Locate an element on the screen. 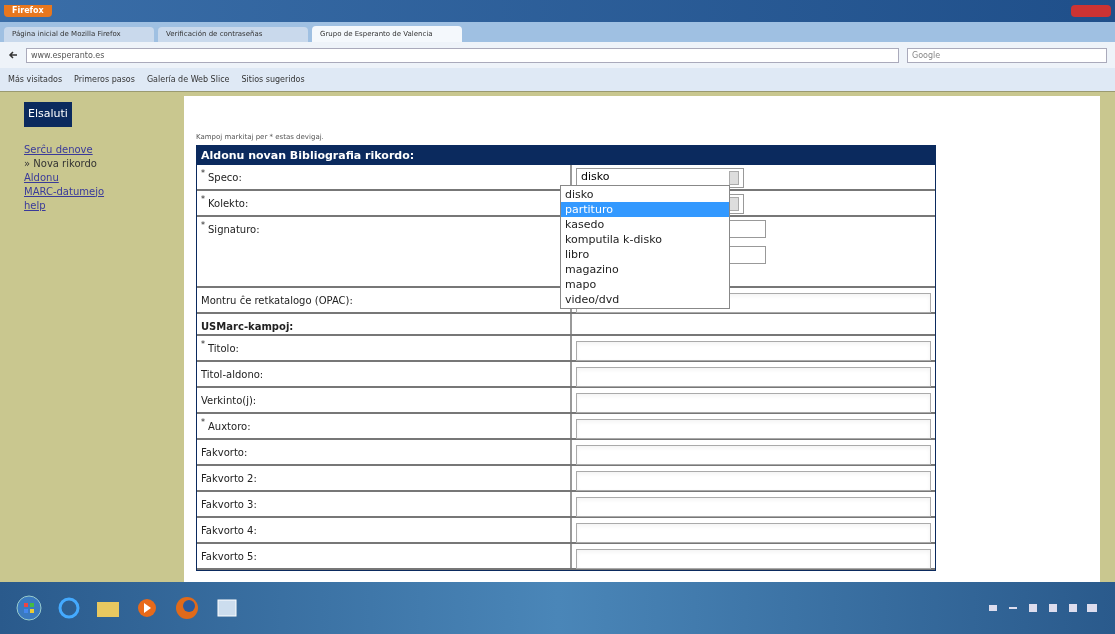 The width and height of the screenshot is (1115, 634). media-player-icon is located at coordinates (147, 608).